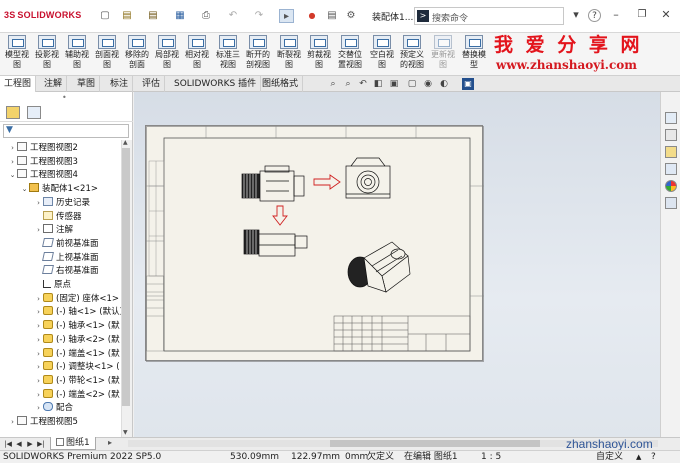 Image resolution: width=680 pixels, height=463 pixels. What do you see at coordinates (60, 244) in the screenshot?
I see `tree-item: 前视基准面` at bounding box center [60, 244].